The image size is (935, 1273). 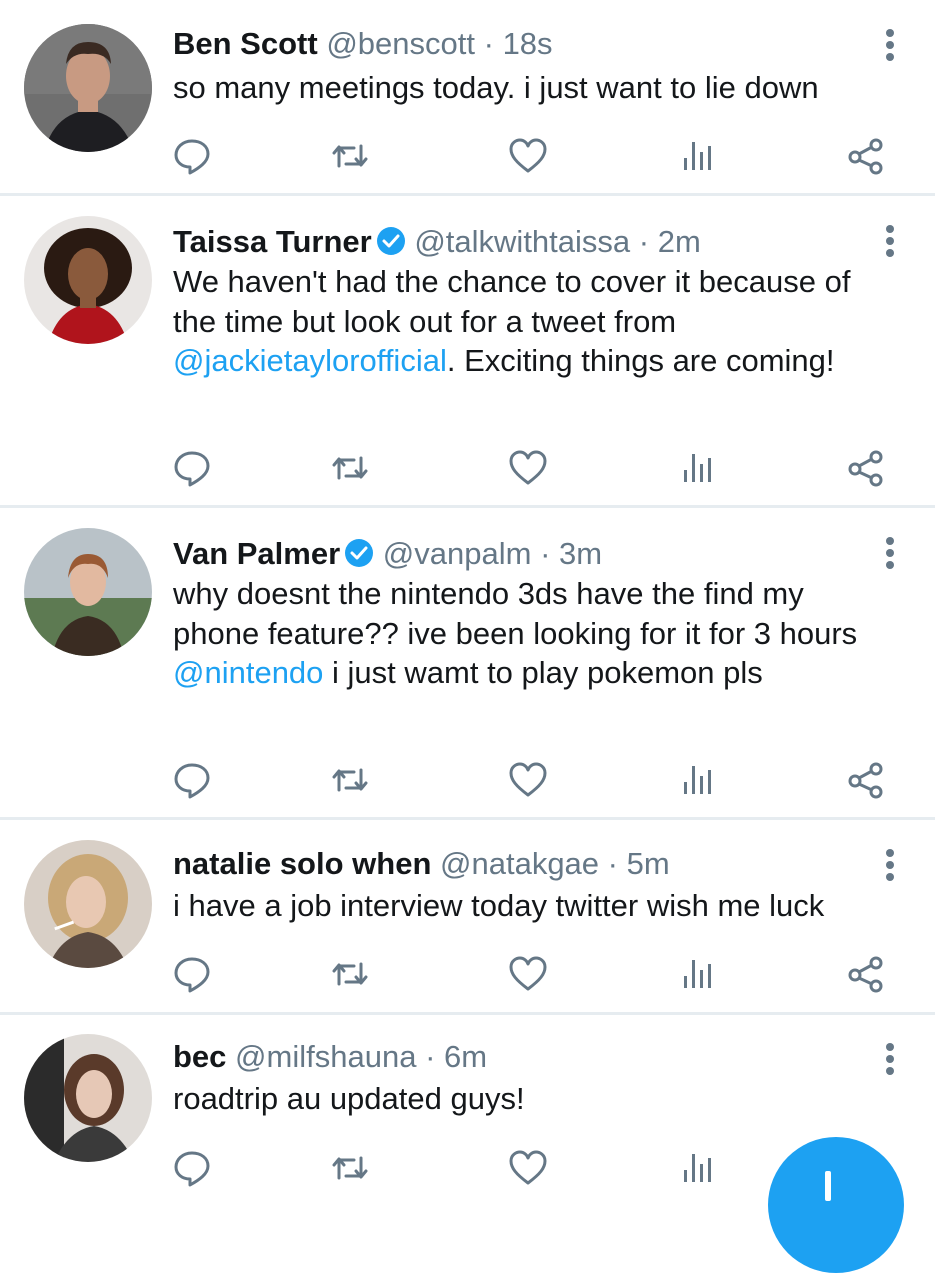 What do you see at coordinates (533, 1099) in the screenshot?
I see `tweet-text: roadtrip au updated guys!` at bounding box center [533, 1099].